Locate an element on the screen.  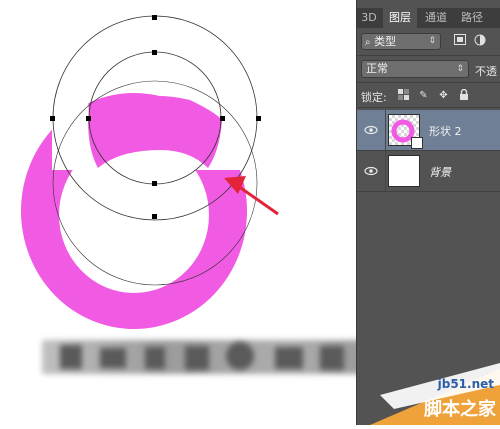
watermark-site-name: 脚本之家 is located at coordinates (460, 409).